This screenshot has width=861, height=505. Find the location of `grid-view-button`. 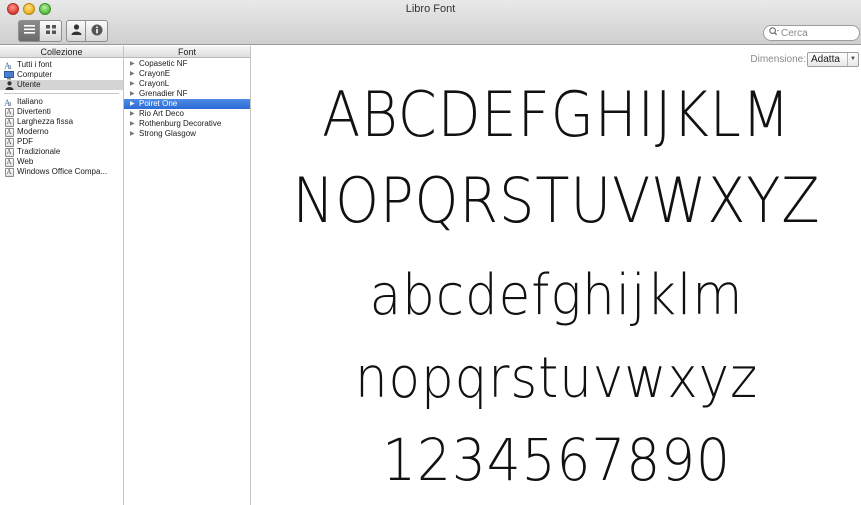

grid-view-button is located at coordinates (51, 31).